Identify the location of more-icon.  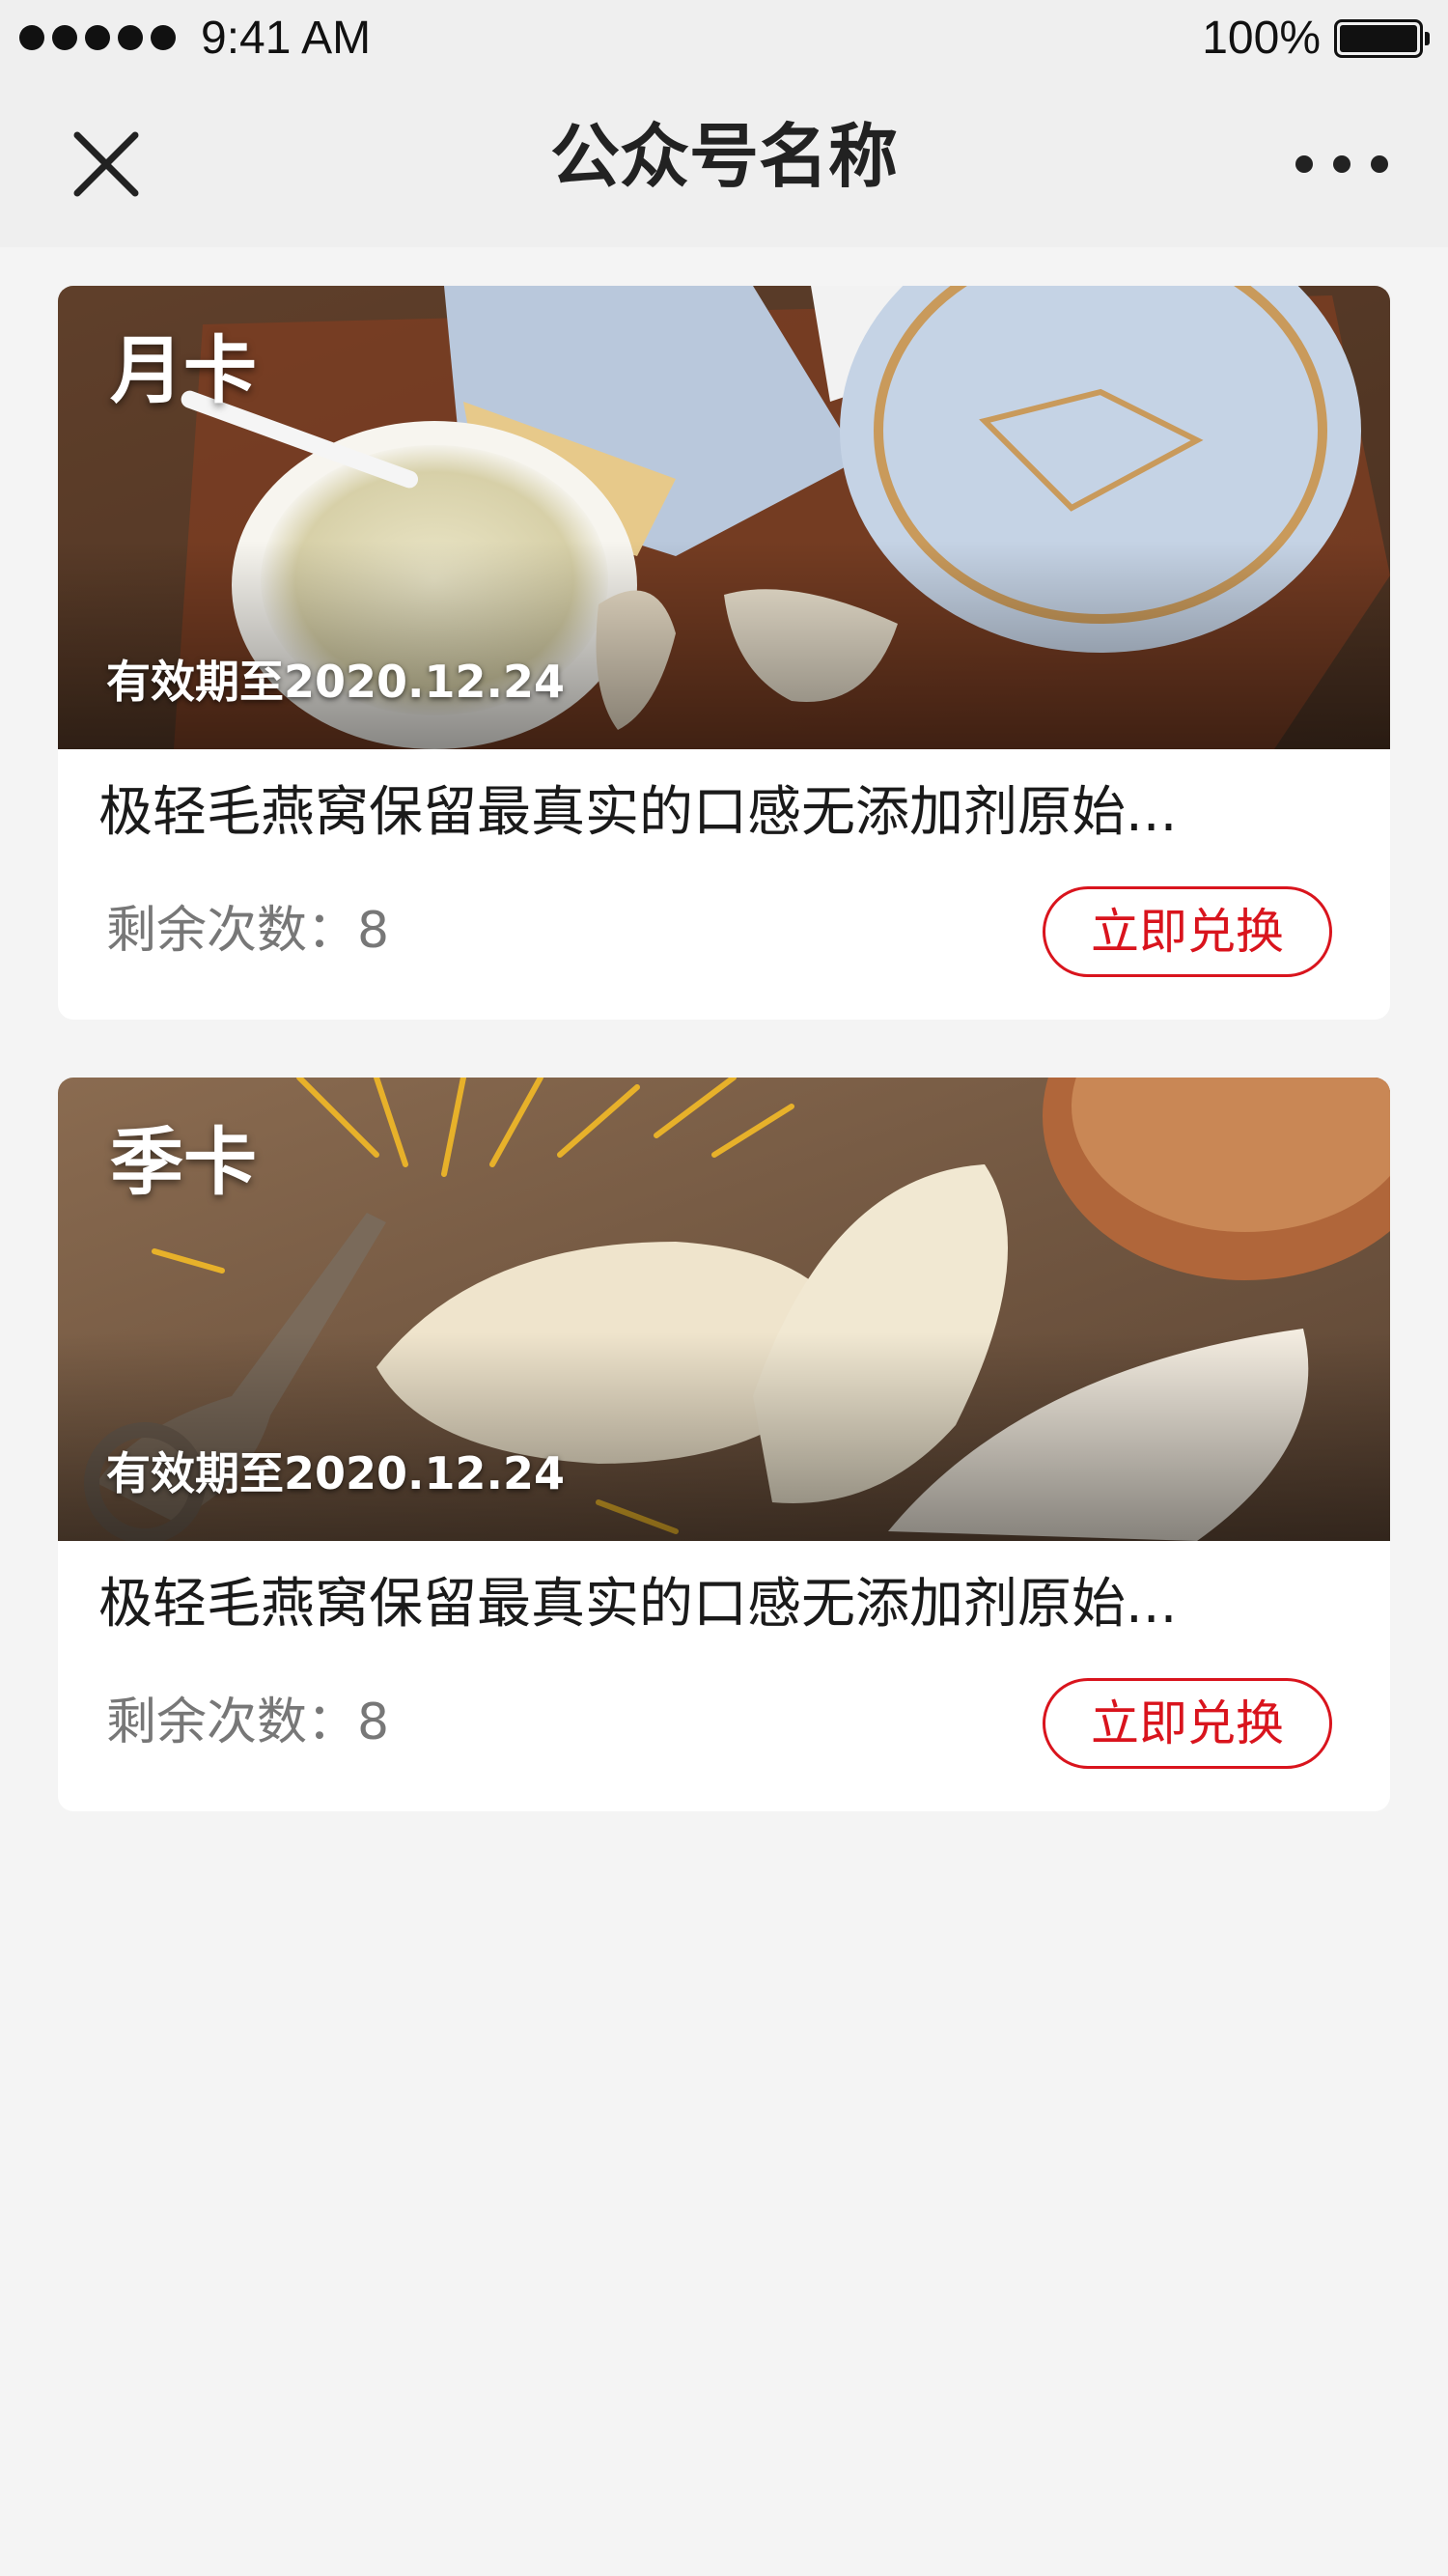
(1342, 164).